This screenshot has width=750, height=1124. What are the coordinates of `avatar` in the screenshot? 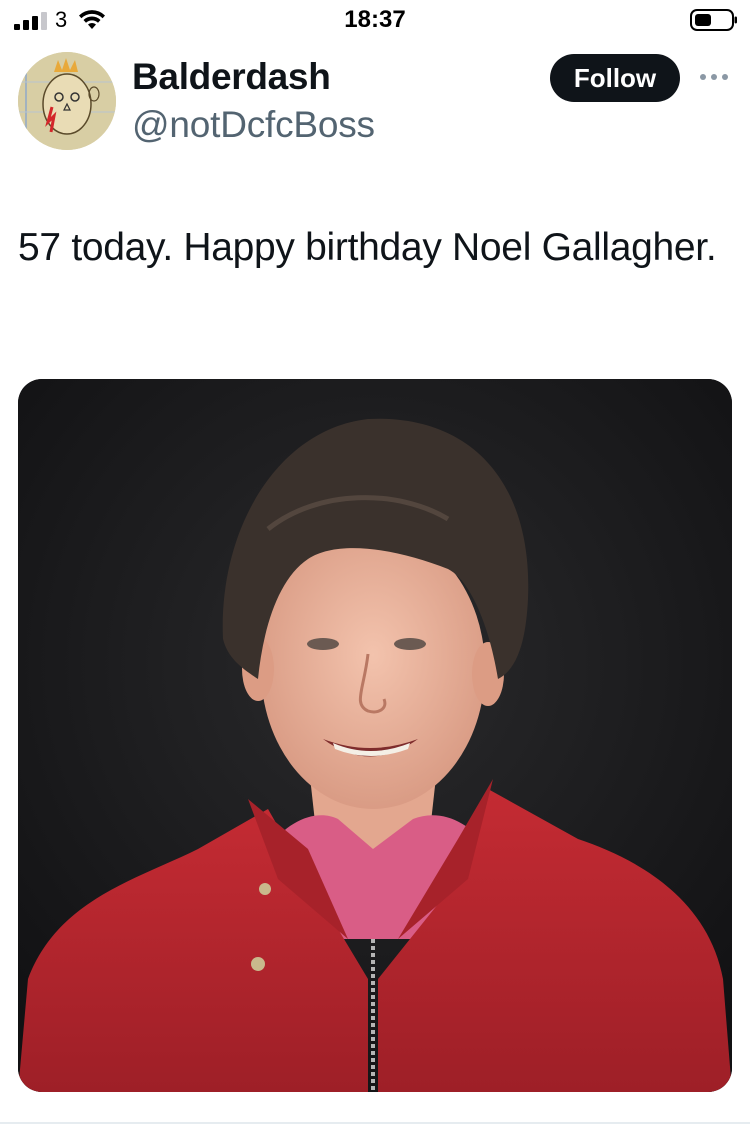 It's located at (67, 101).